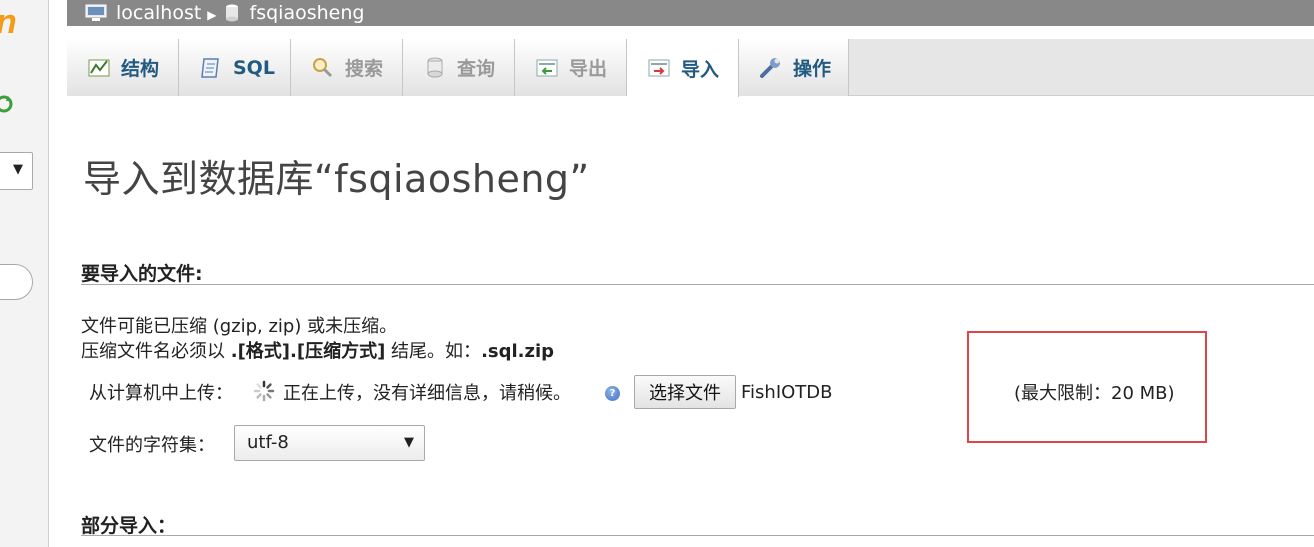 Image resolution: width=1314 pixels, height=547 pixels. Describe the element at coordinates (323, 68) in the screenshot. I see `search-icon` at that location.